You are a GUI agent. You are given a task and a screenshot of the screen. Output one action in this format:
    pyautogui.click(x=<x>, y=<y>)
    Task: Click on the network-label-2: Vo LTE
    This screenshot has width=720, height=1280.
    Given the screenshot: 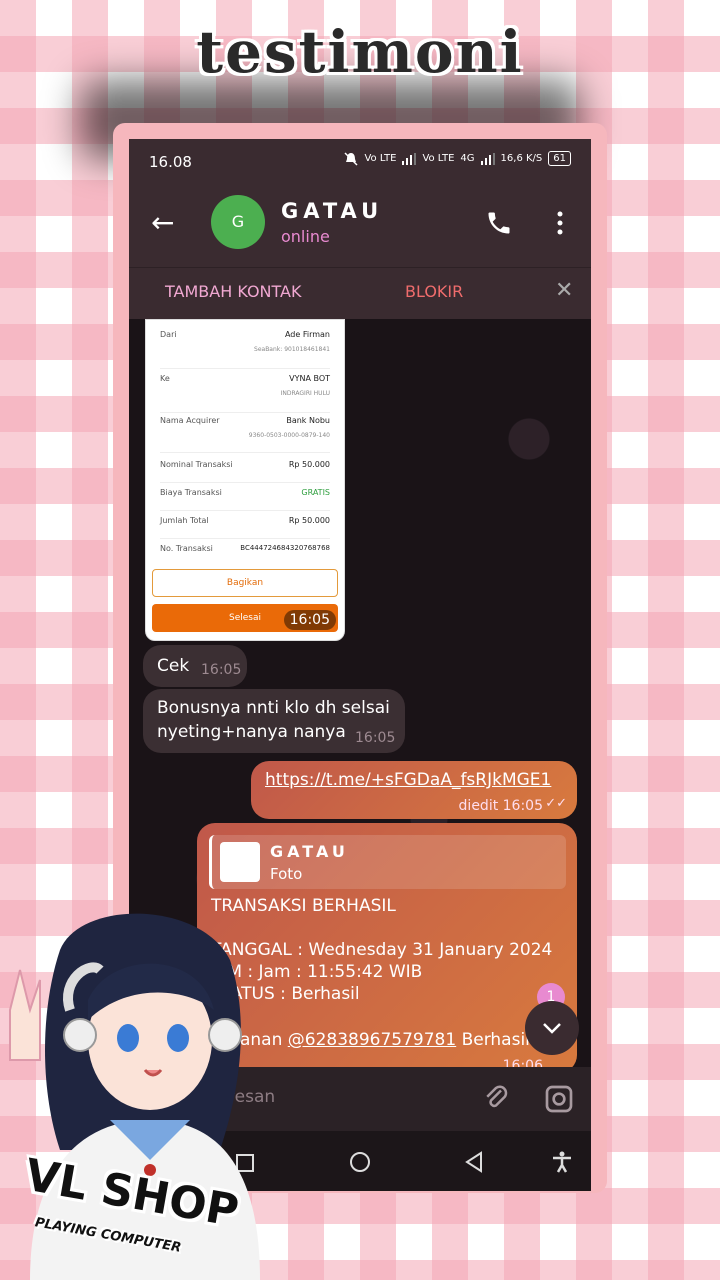 What is the action you would take?
    pyautogui.click(x=438, y=158)
    